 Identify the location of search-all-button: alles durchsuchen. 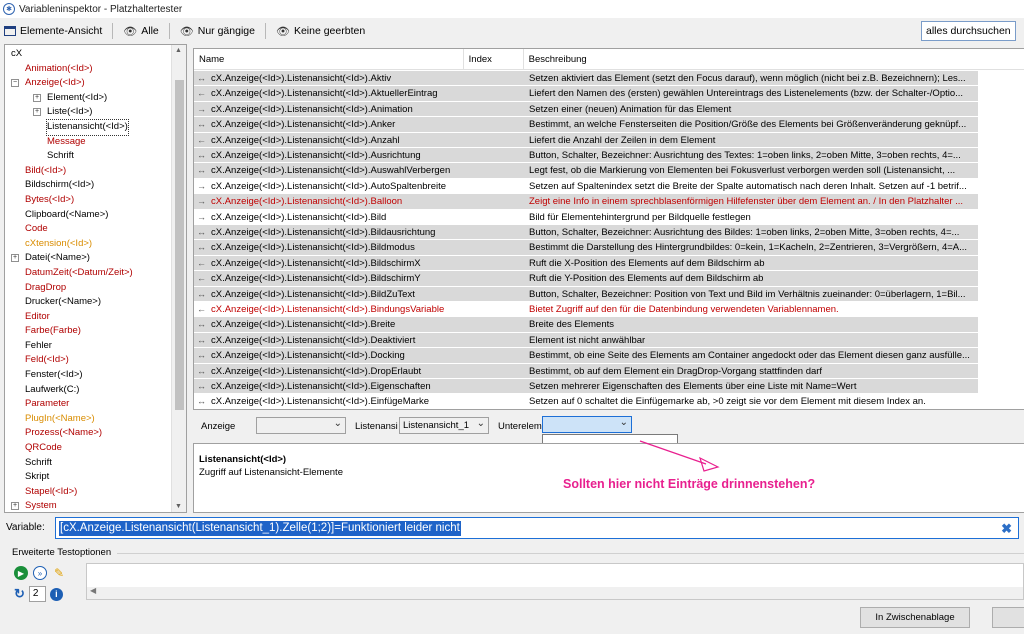
(968, 31).